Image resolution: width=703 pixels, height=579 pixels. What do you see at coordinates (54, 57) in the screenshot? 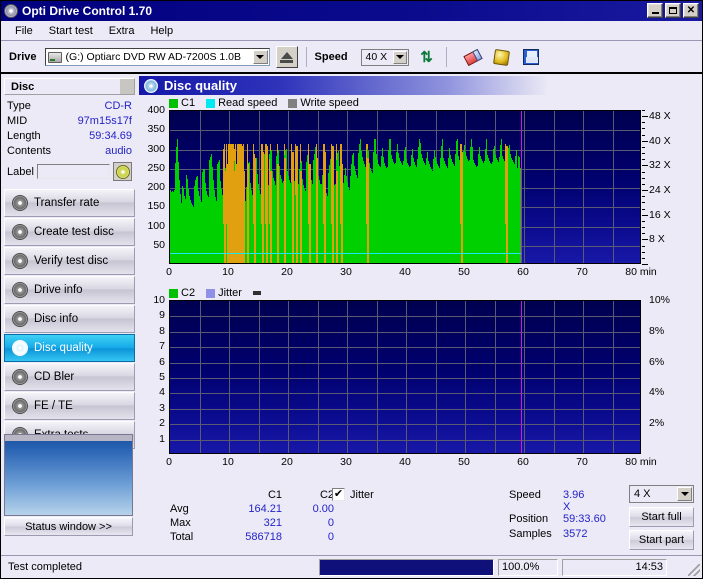
I see `drive-icon` at bounding box center [54, 57].